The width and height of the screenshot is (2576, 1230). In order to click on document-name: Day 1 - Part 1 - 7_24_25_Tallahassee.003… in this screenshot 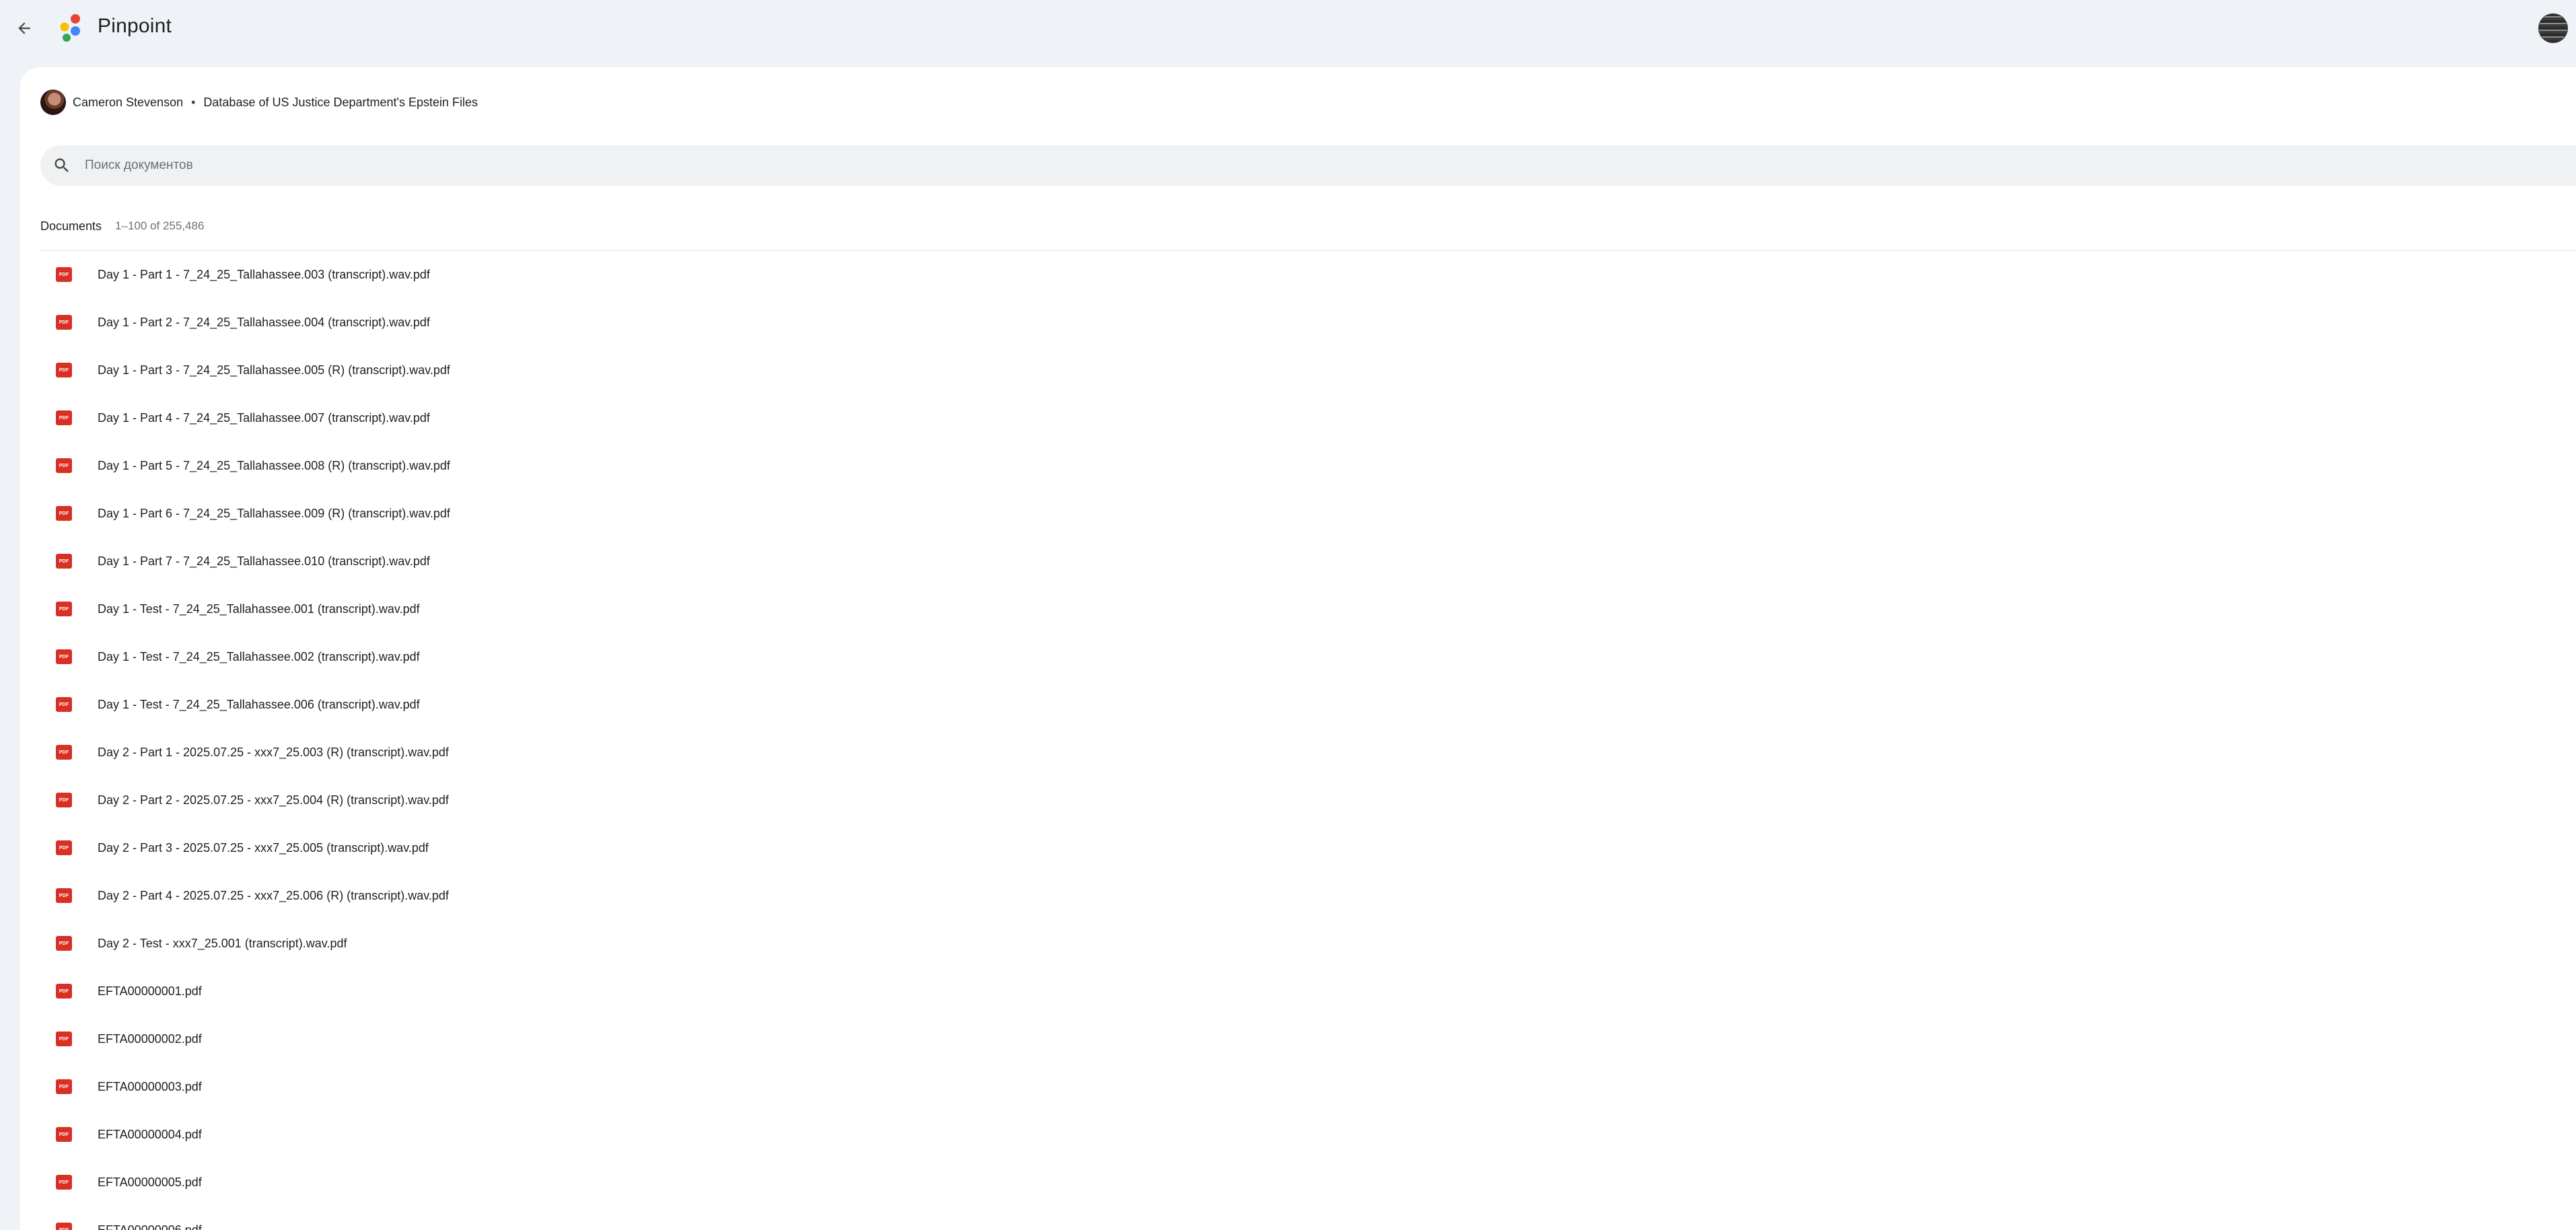, I will do `click(264, 274)`.